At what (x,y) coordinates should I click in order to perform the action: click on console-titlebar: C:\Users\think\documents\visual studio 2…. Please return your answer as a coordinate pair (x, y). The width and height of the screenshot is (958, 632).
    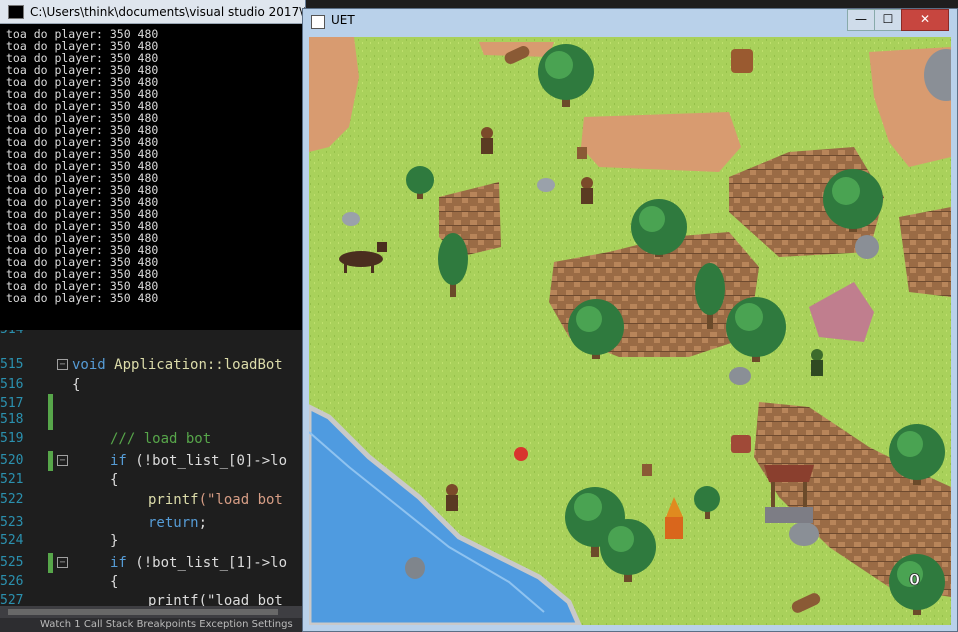
    Looking at the image, I should click on (152, 12).